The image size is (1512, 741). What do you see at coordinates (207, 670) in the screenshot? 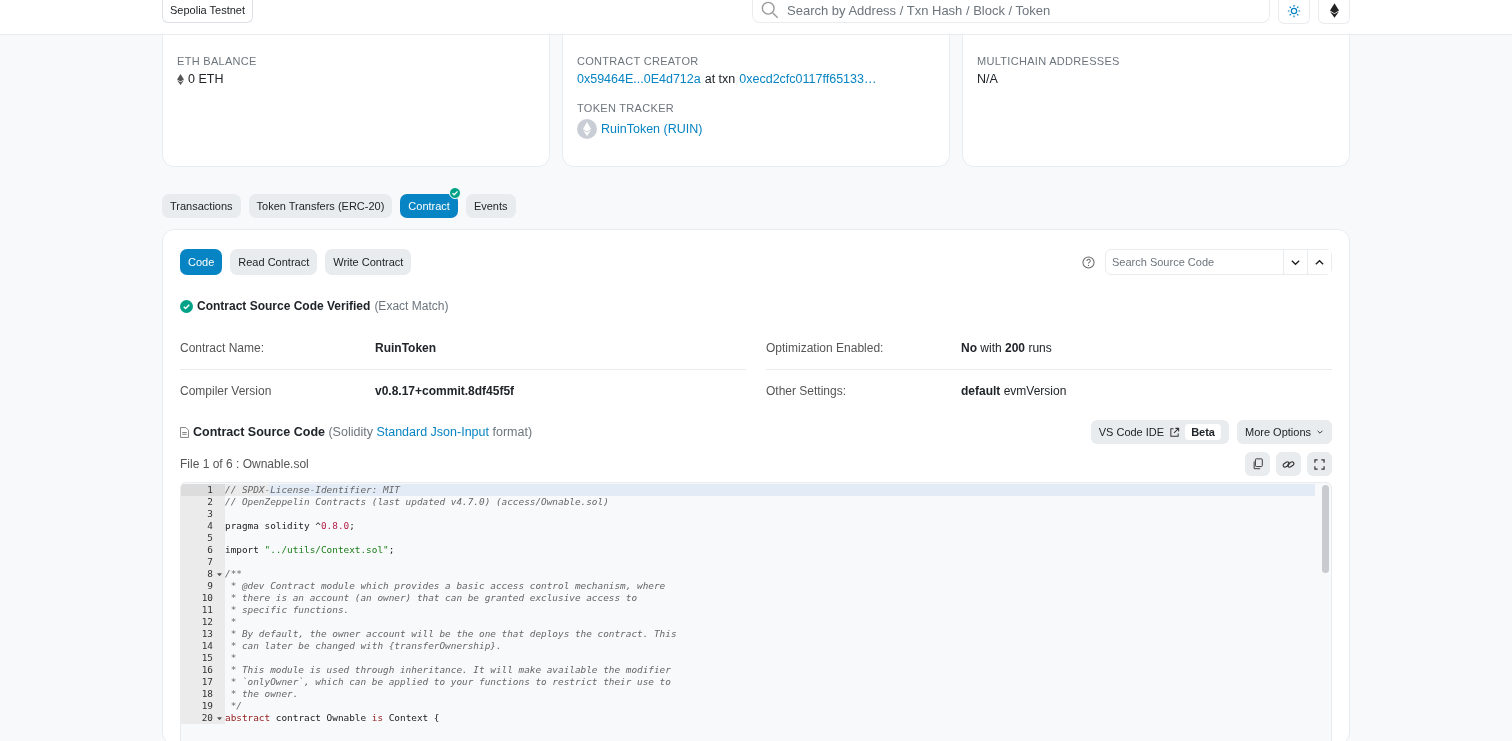
I see `line-number: 16` at bounding box center [207, 670].